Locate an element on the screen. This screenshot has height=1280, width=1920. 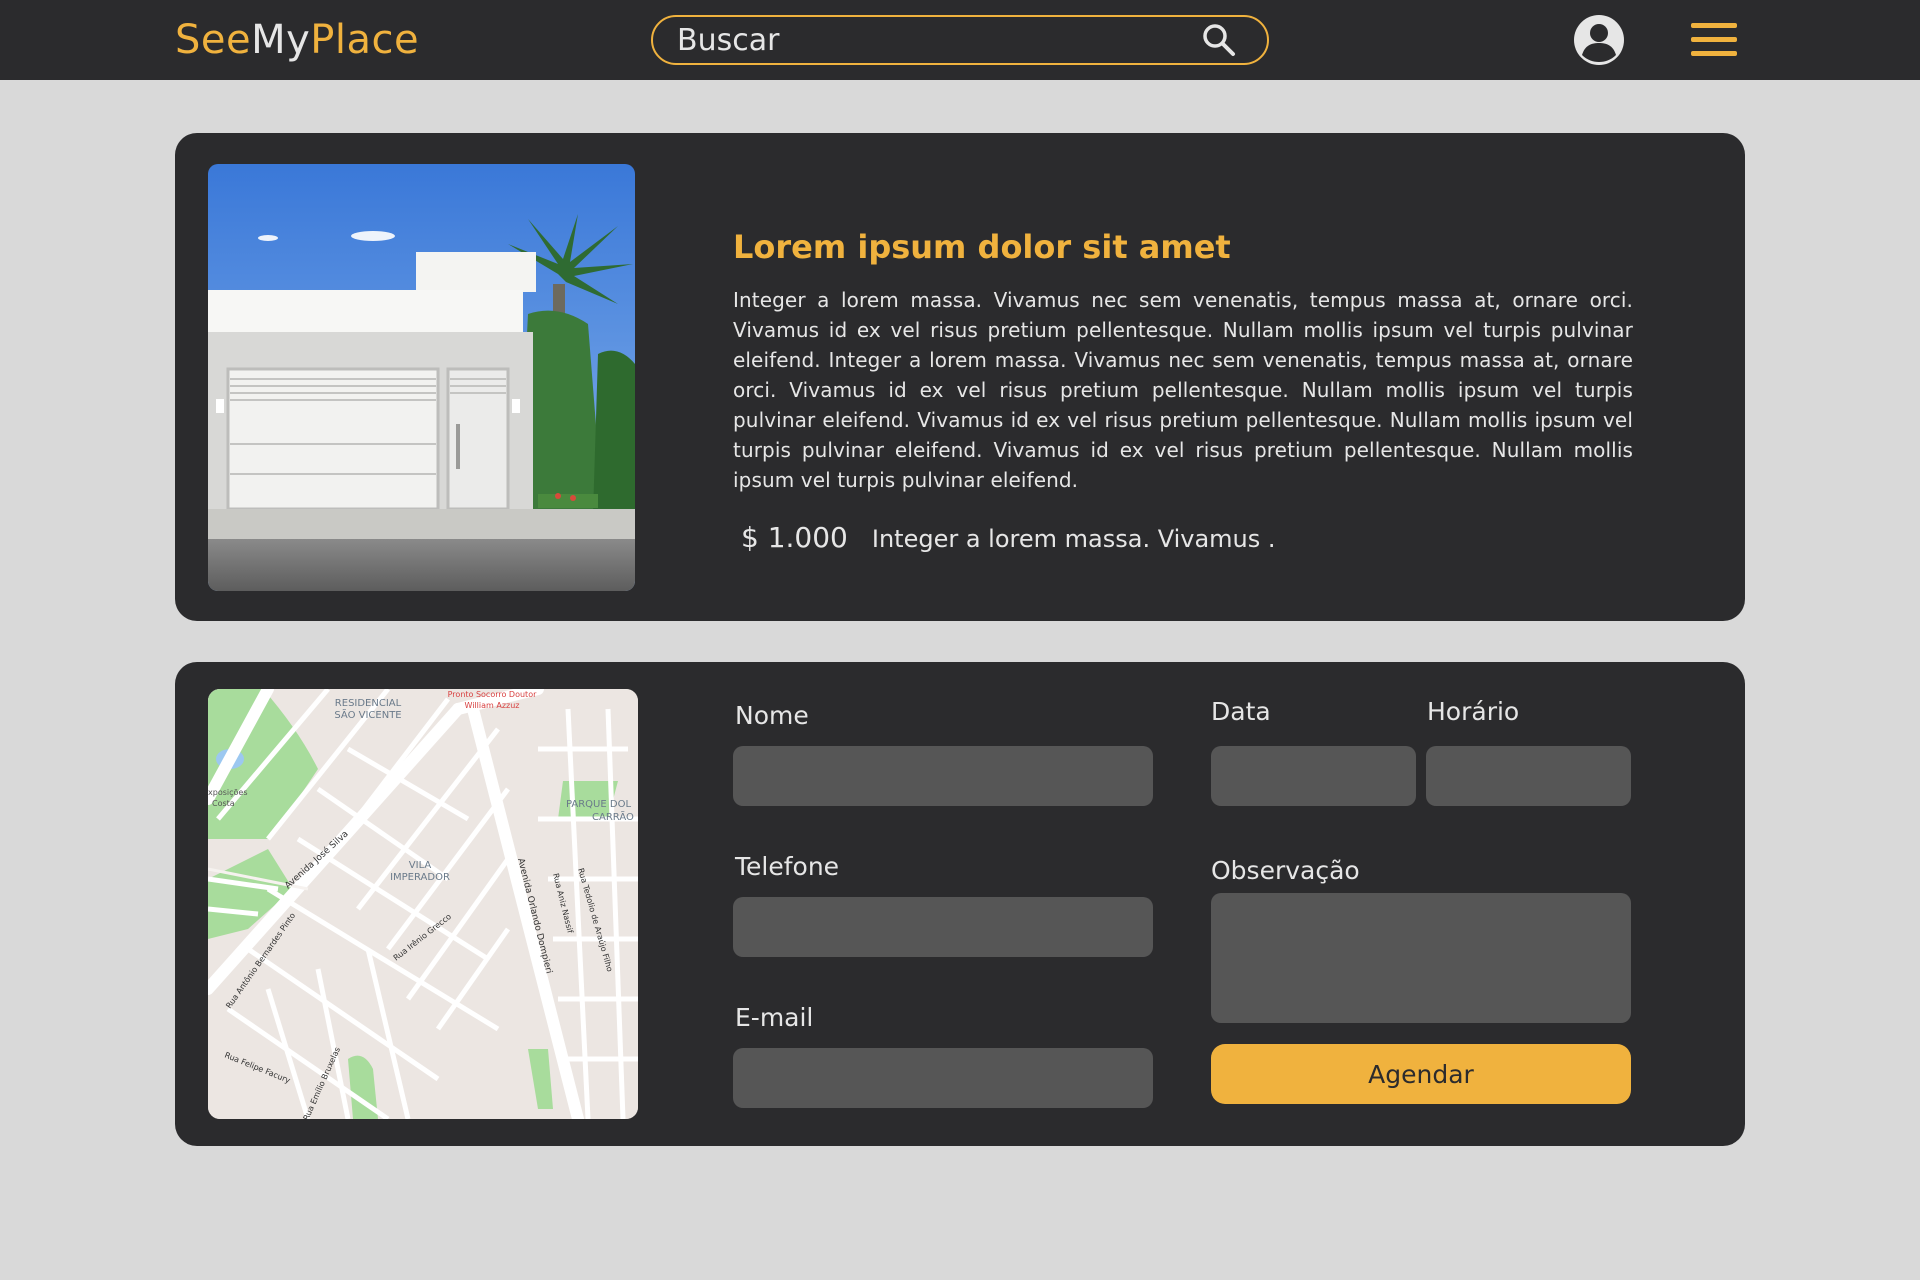
map-label-imperador: IMPERADOR is located at coordinates (420, 877).